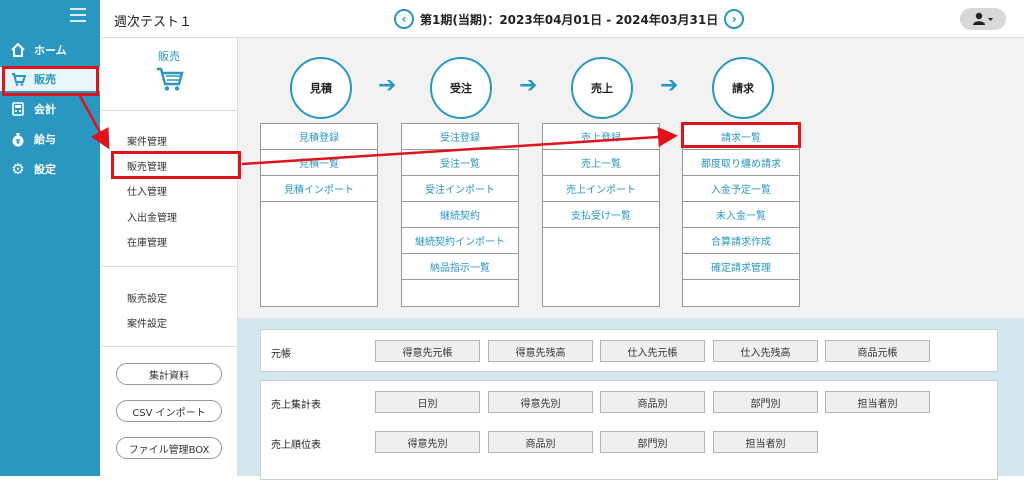  What do you see at coordinates (18, 169) in the screenshot?
I see `gear-icon: ⚙` at bounding box center [18, 169].